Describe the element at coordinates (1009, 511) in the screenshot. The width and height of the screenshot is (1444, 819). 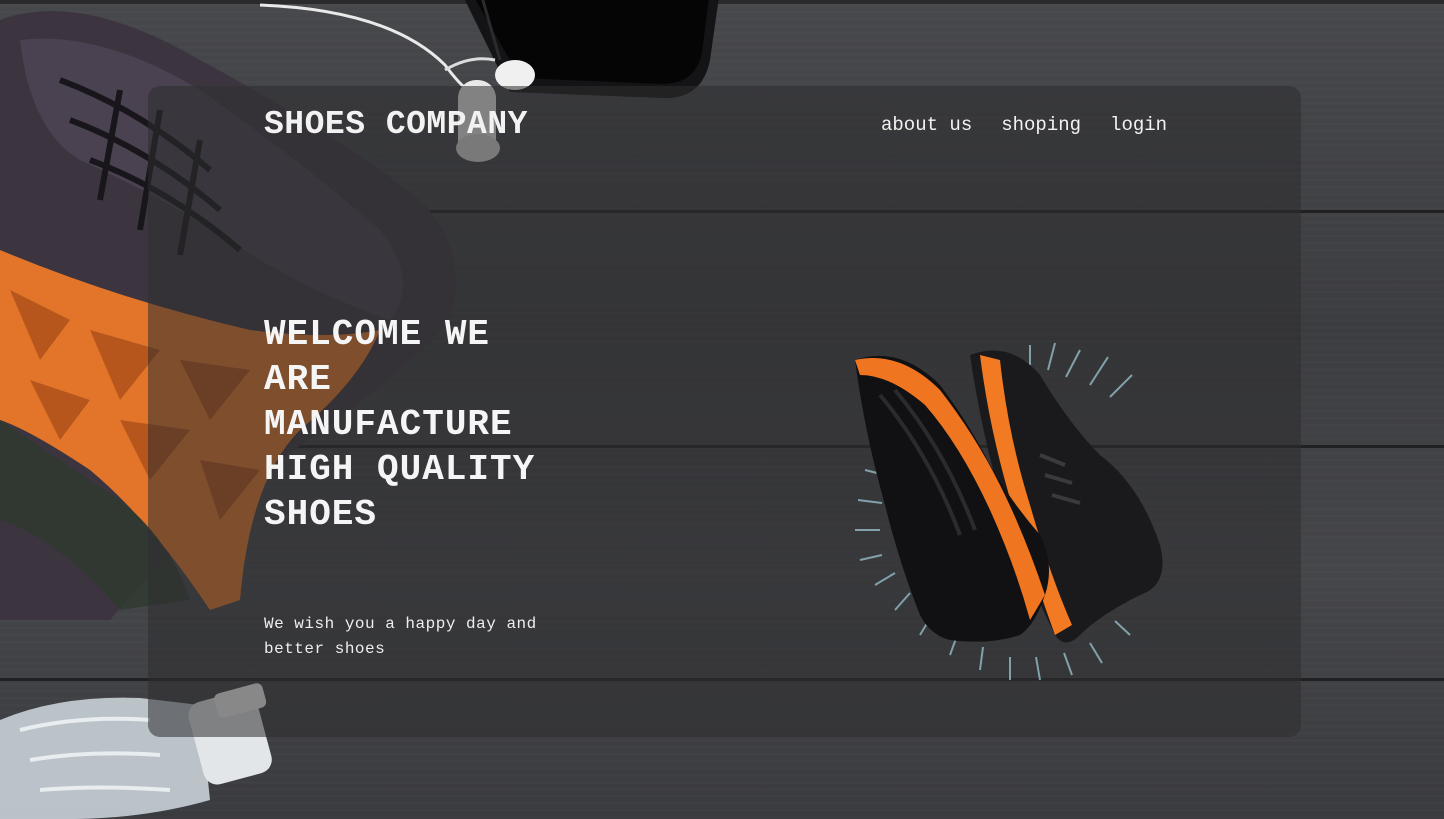
I see `product-shoes-image` at that location.